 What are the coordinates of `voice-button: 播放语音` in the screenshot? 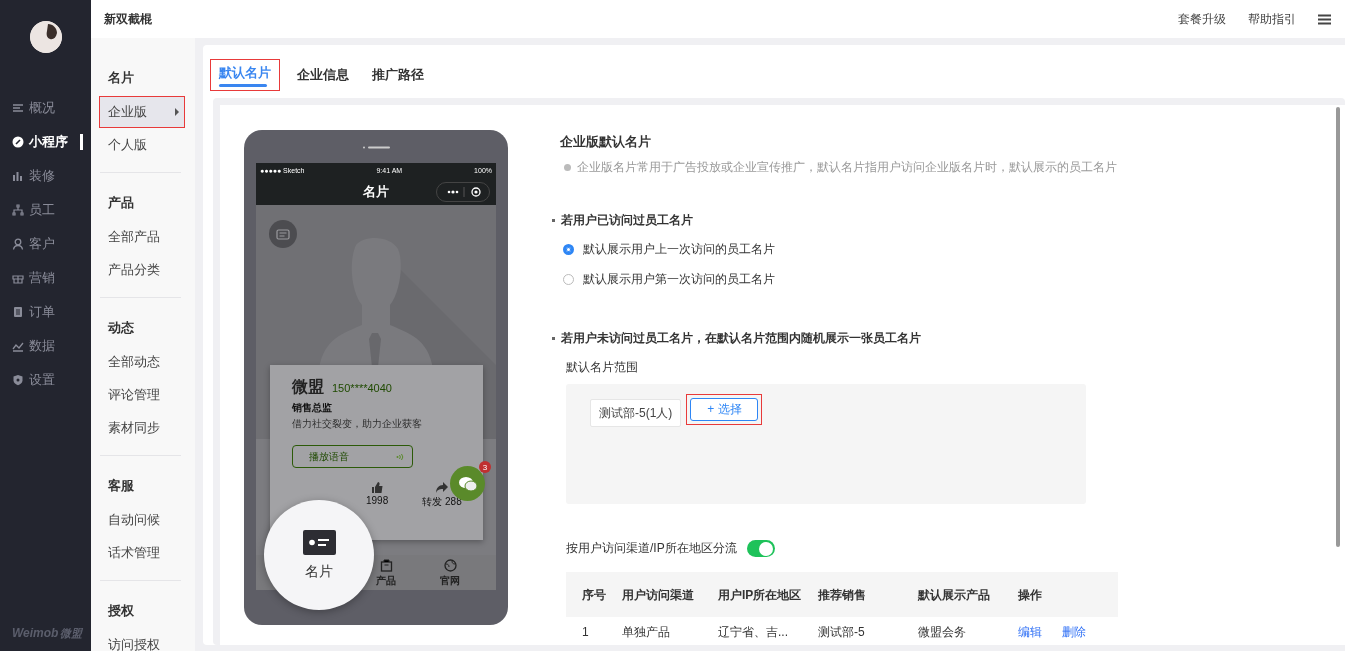 It's located at (352, 456).